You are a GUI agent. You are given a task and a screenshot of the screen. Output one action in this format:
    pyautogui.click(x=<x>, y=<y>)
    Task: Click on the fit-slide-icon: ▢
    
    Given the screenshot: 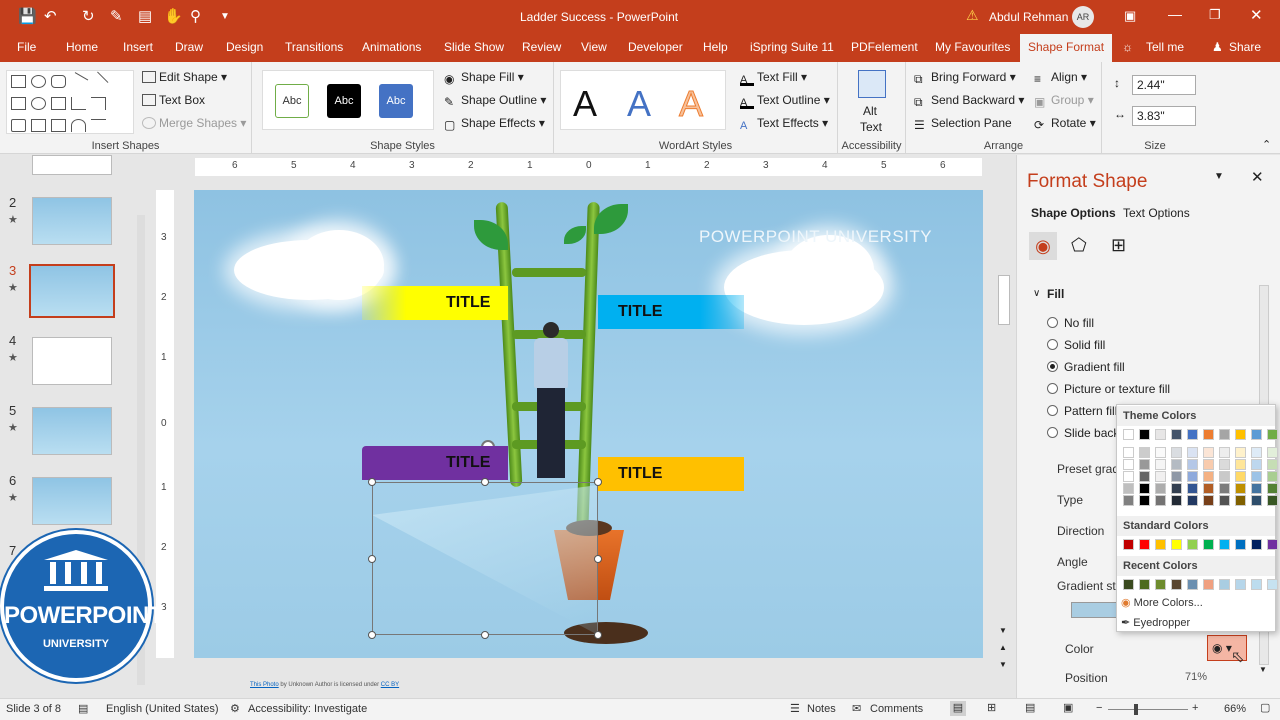 What is the action you would take?
    pyautogui.click(x=1265, y=707)
    